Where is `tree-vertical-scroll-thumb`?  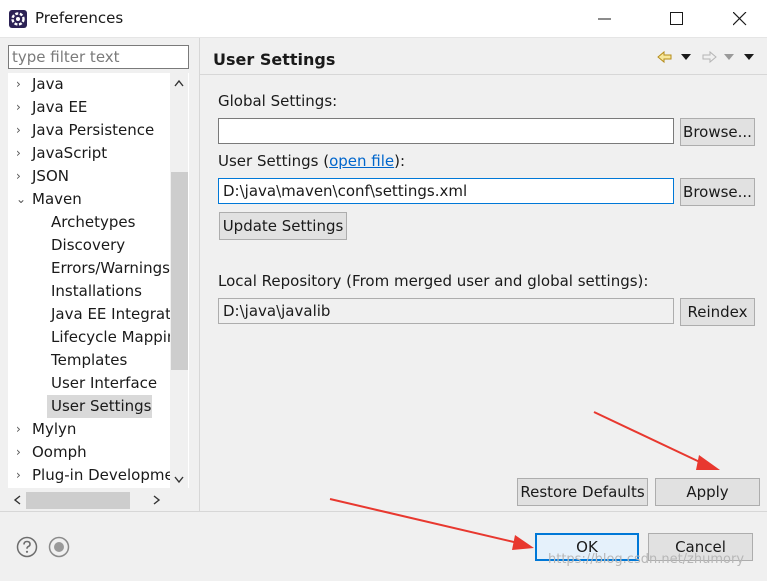 tree-vertical-scroll-thumb is located at coordinates (179, 271).